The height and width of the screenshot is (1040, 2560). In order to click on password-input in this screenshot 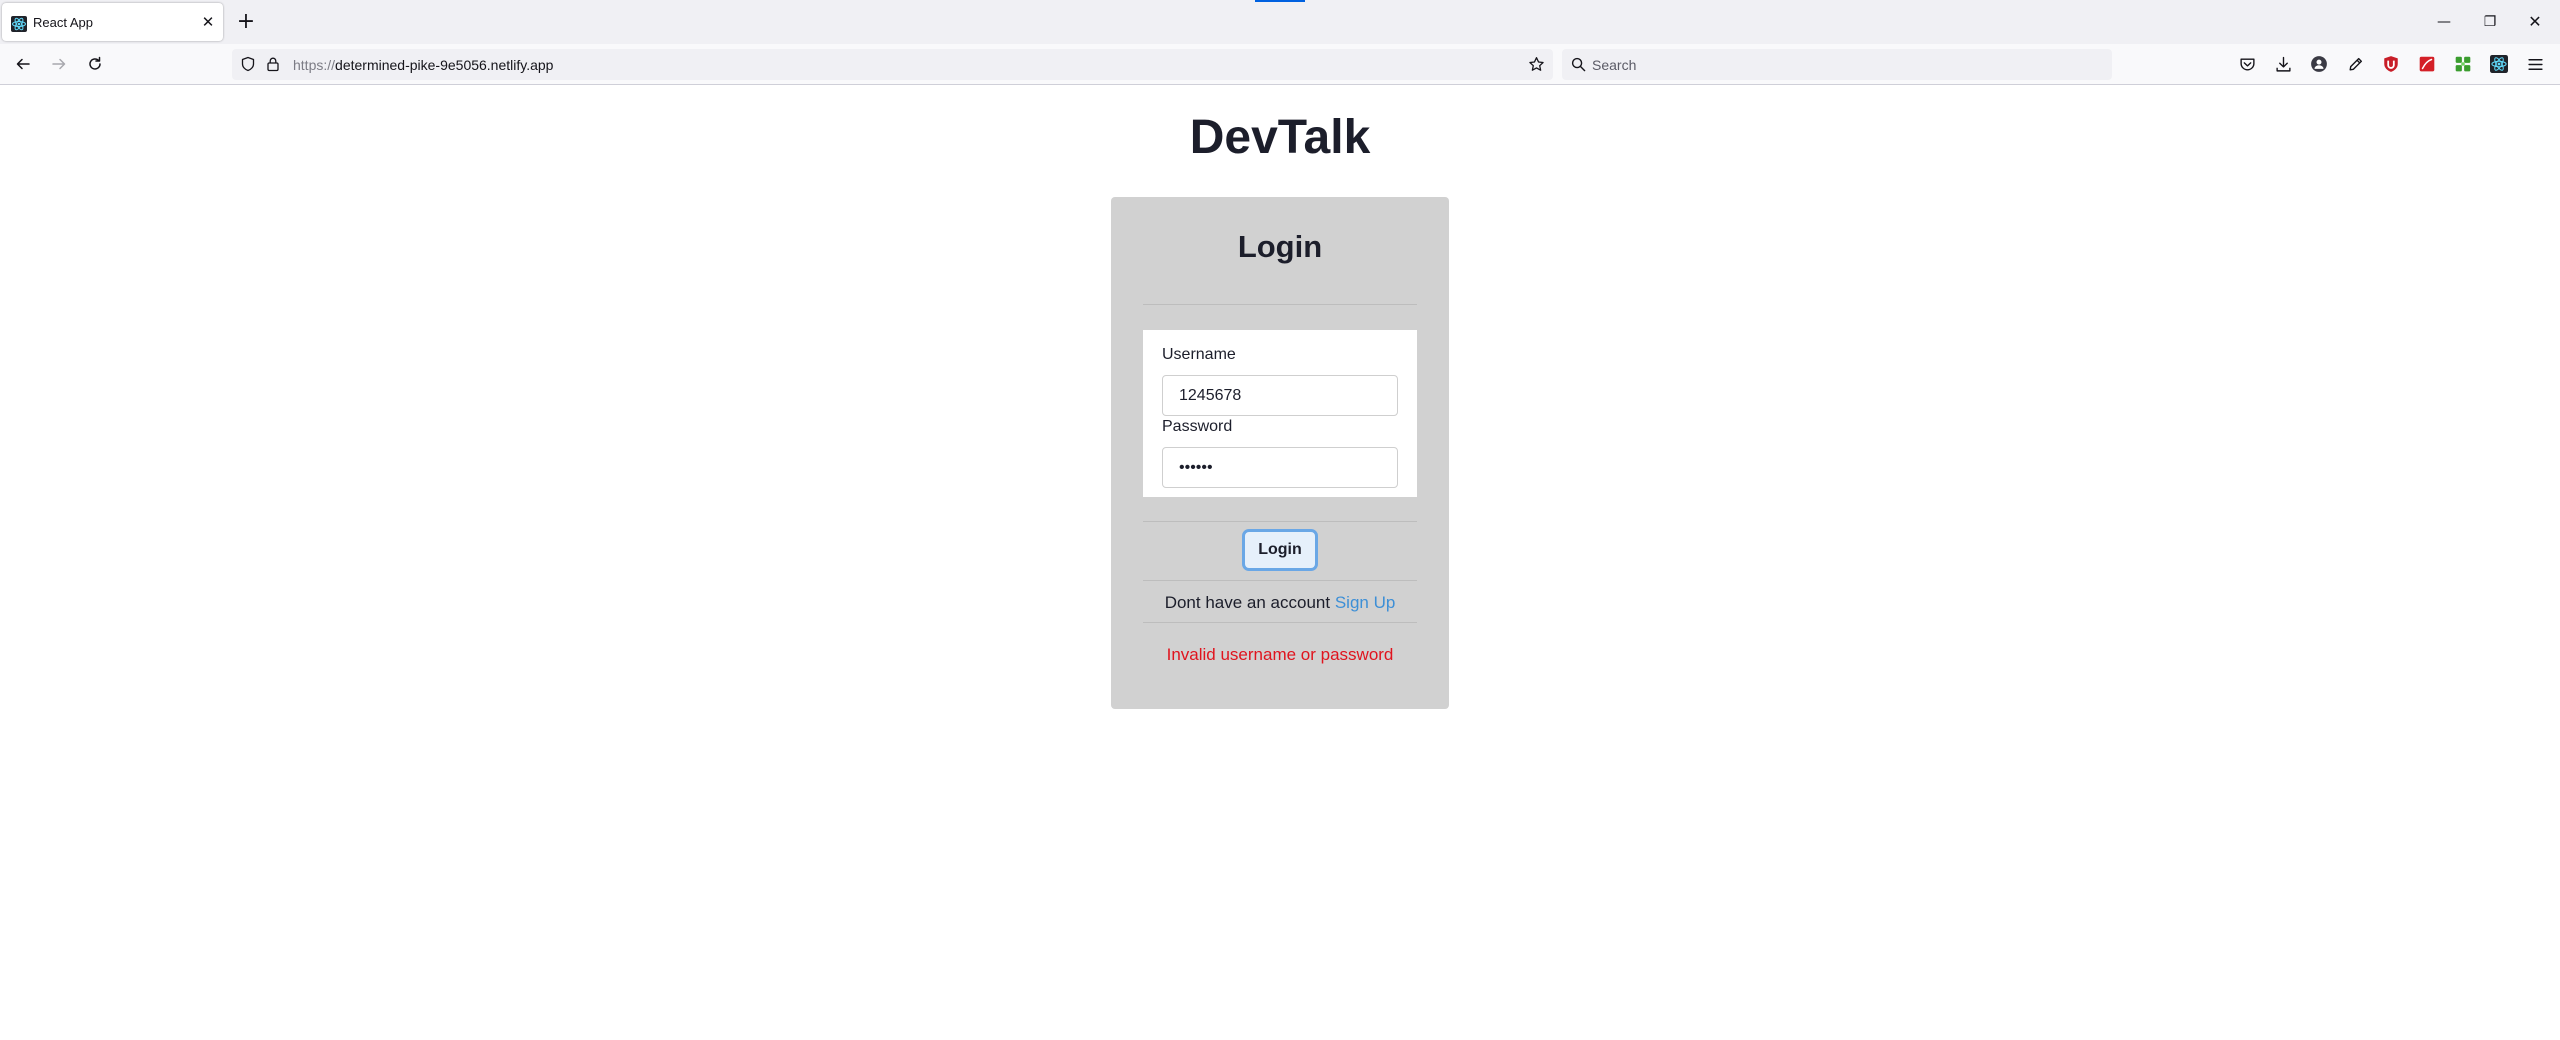, I will do `click(1280, 467)`.